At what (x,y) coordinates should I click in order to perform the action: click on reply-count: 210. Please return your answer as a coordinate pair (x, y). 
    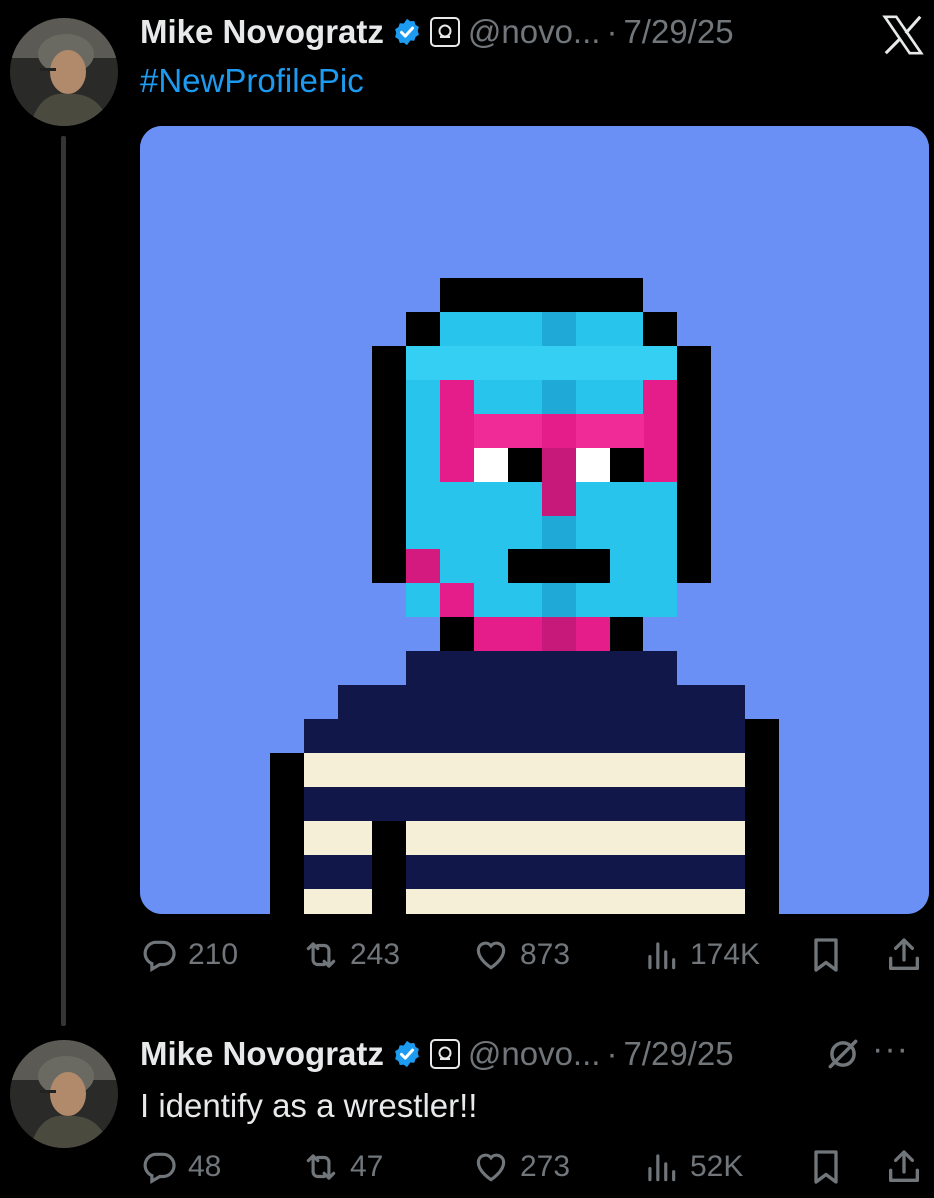
    Looking at the image, I should click on (213, 954).